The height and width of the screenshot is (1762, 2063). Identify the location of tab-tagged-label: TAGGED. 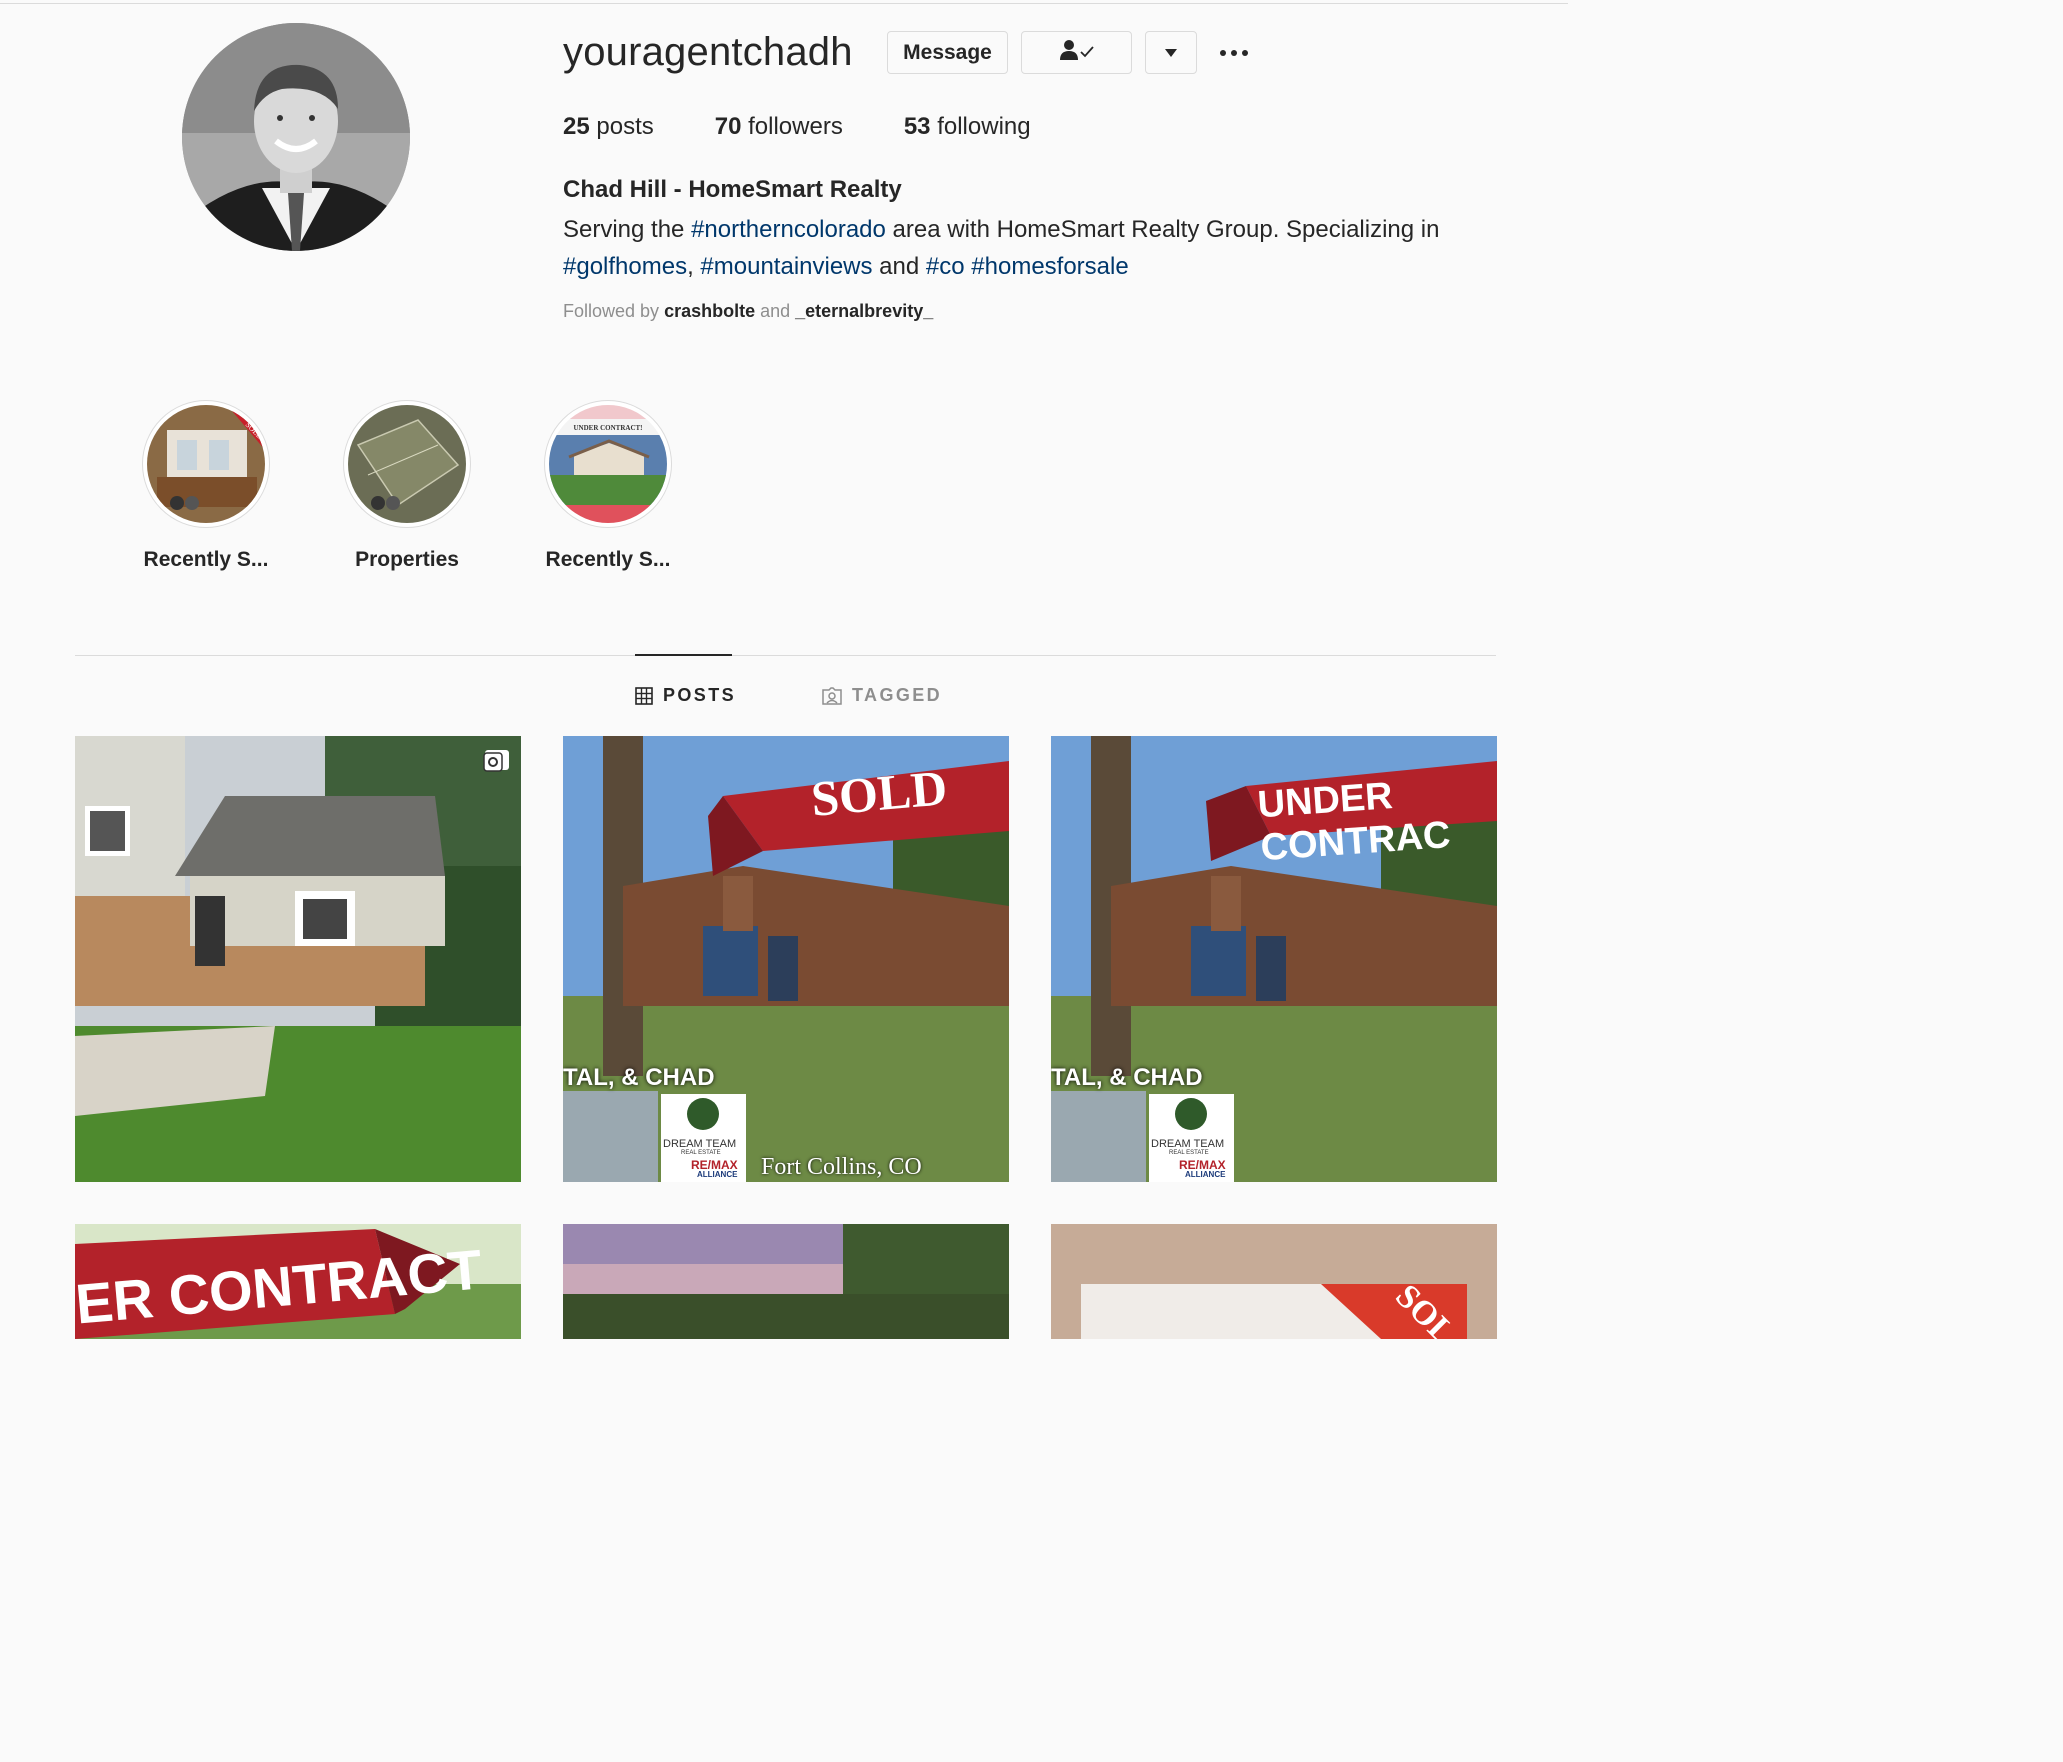
(897, 695).